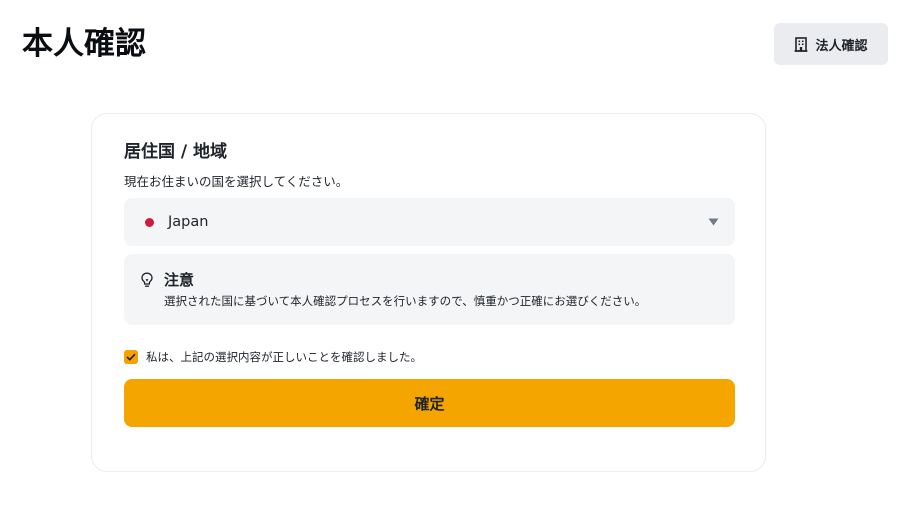 The height and width of the screenshot is (505, 900). Describe the element at coordinates (236, 181) in the screenshot. I see `residence-description: 現在お住まいの国を選択してください。` at that location.